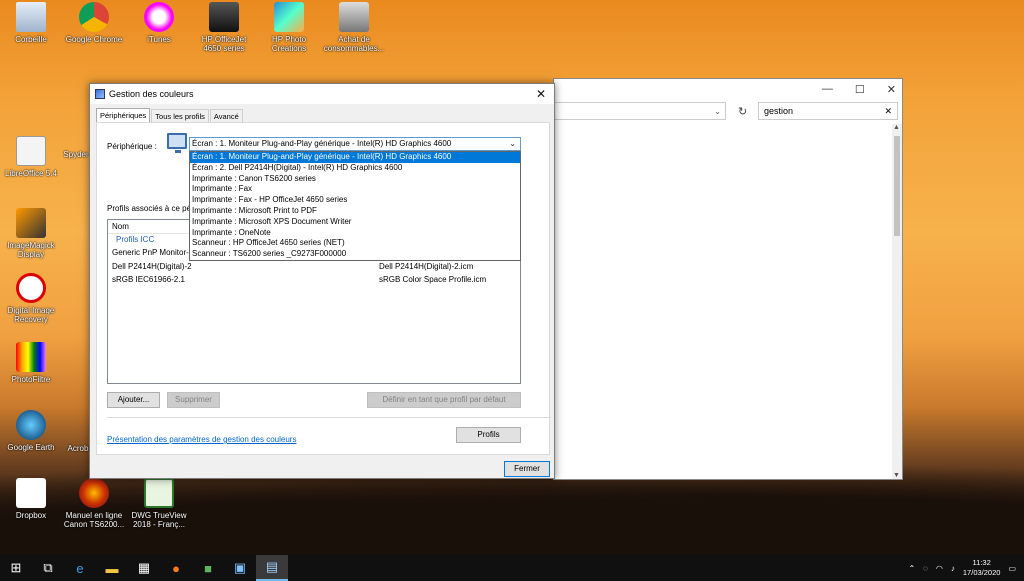 Image resolution: width=1024 pixels, height=581 pixels. Describe the element at coordinates (31, 223) in the screenshot. I see `imagemagick-icon` at that location.